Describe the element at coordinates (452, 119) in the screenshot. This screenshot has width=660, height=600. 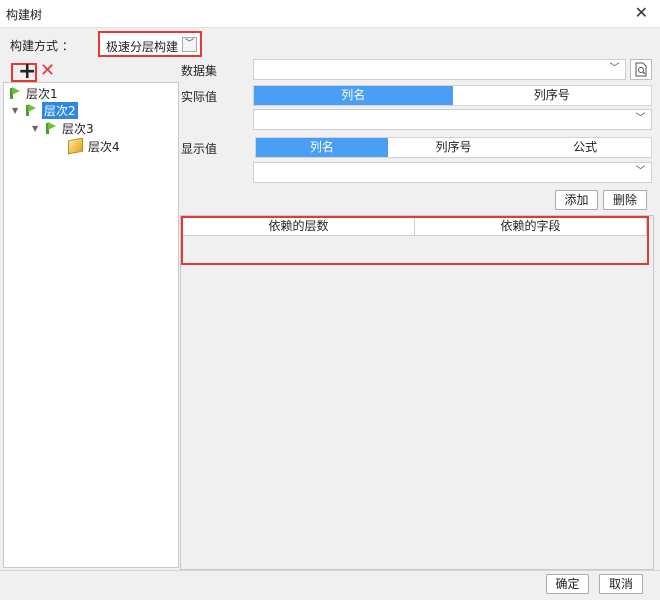
I see `actual-value-select: ﹀` at that location.